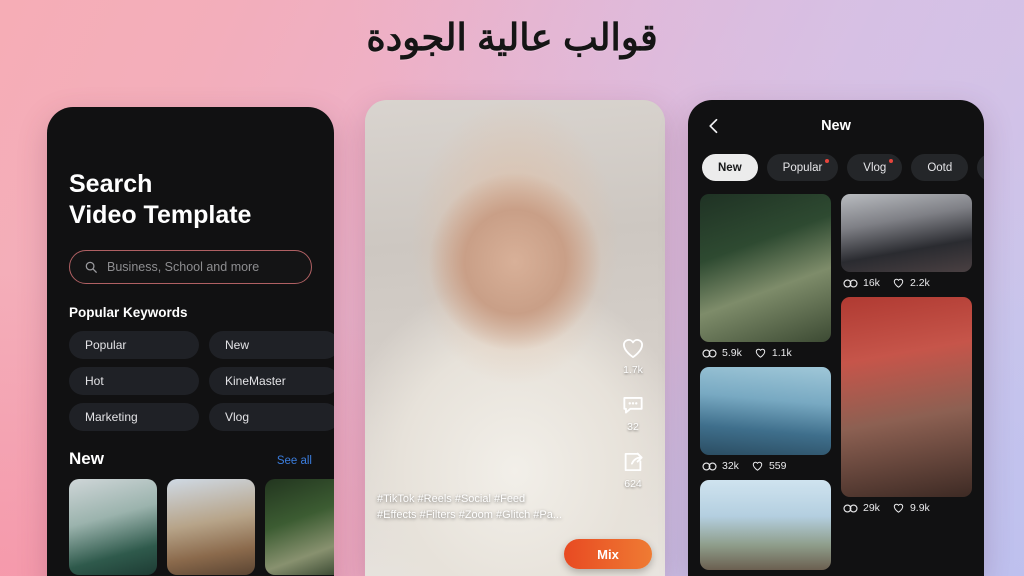  Describe the element at coordinates (512, 37) in the screenshot. I see `page-title: قوالب عالية الجودة` at that location.